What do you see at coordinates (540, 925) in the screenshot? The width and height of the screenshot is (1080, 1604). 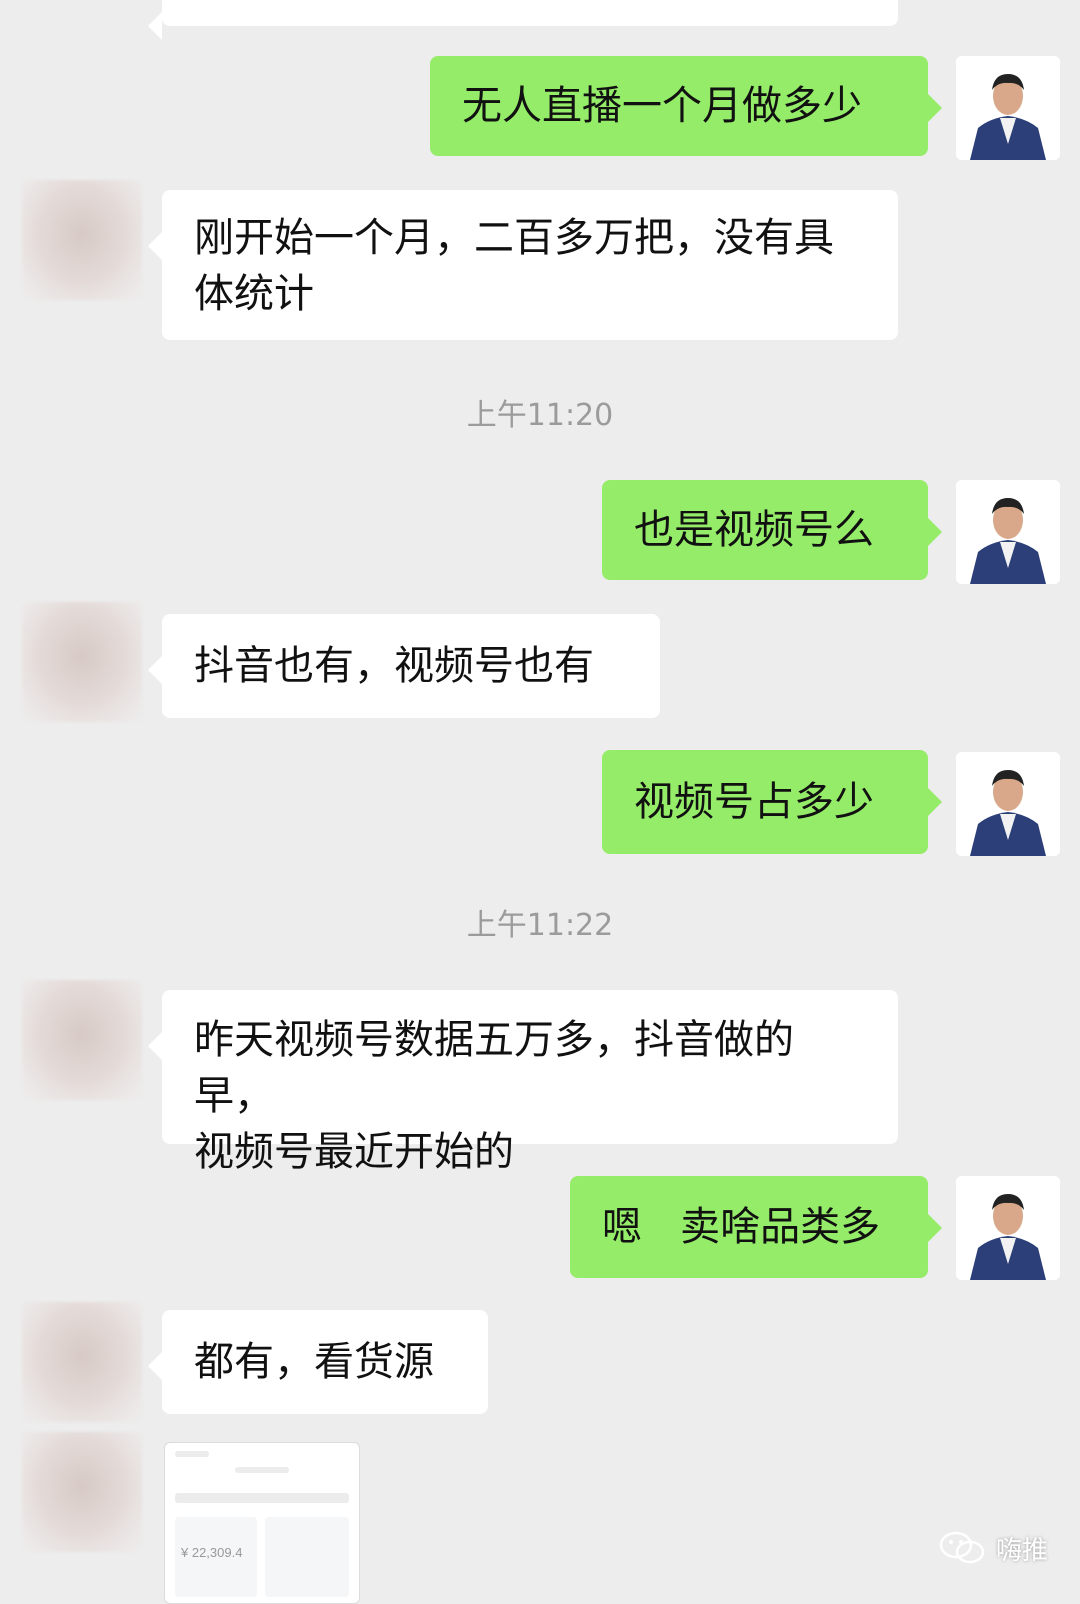 I see `timestamp: 上午11:22` at bounding box center [540, 925].